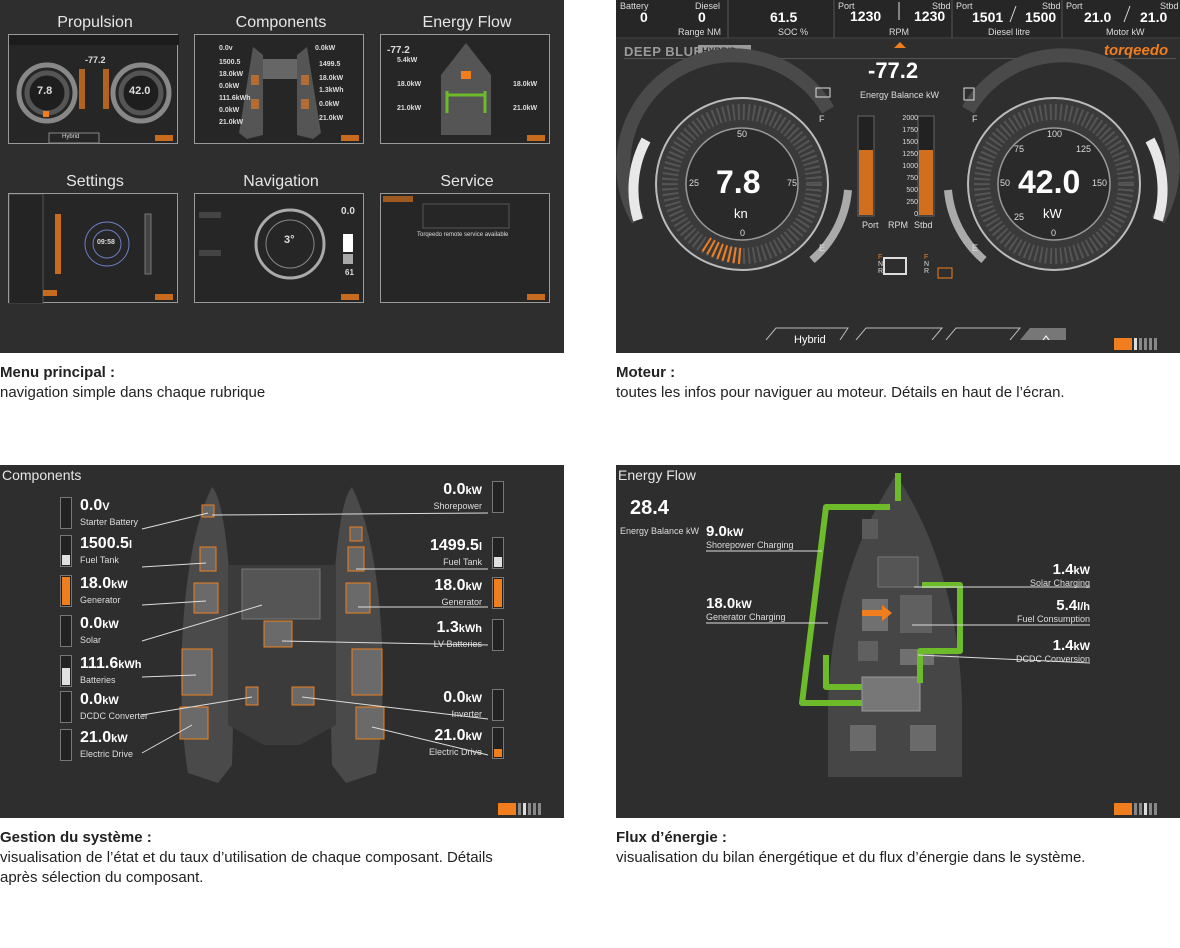  Describe the element at coordinates (427, 706) in the screenshot. I see `component-row: 0.0kW Inverter` at that location.